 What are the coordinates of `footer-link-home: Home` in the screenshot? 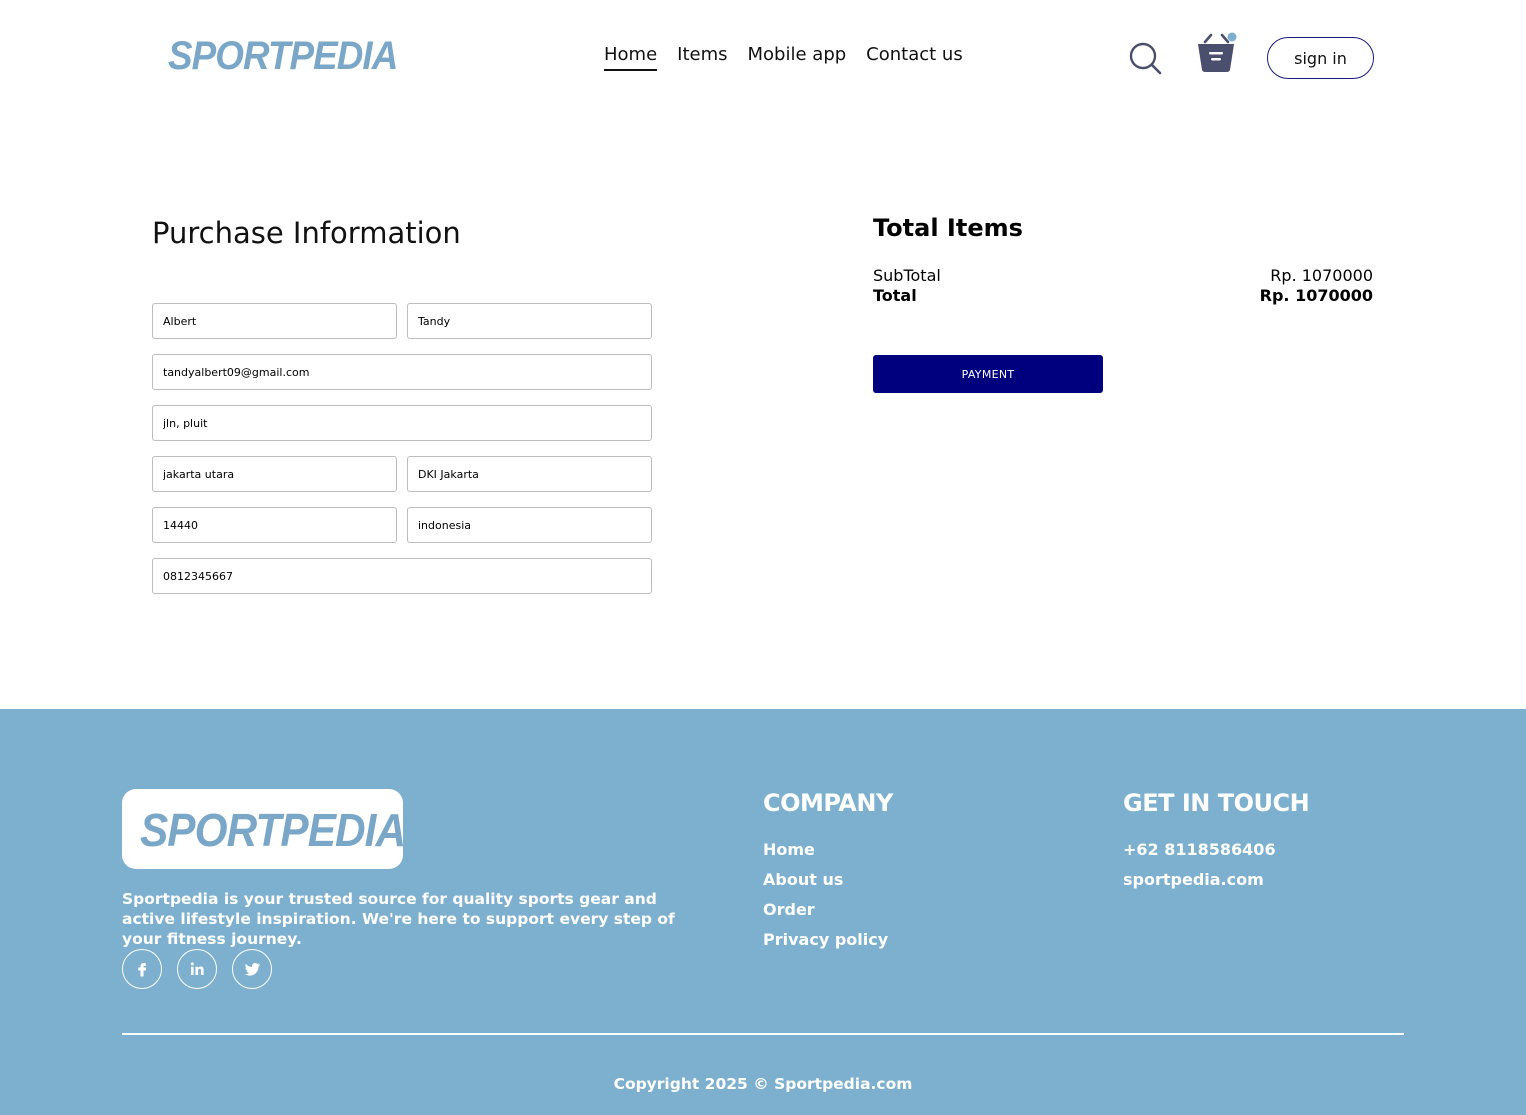 It's located at (789, 849).